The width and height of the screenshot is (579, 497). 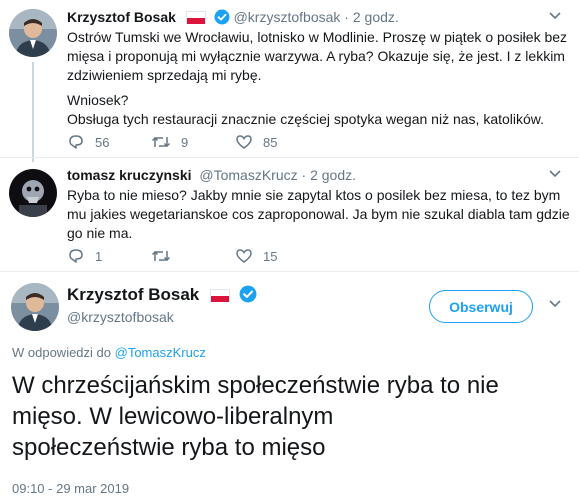 I want to click on reply-prefix: W odpowiedzi do, so click(x=61, y=352).